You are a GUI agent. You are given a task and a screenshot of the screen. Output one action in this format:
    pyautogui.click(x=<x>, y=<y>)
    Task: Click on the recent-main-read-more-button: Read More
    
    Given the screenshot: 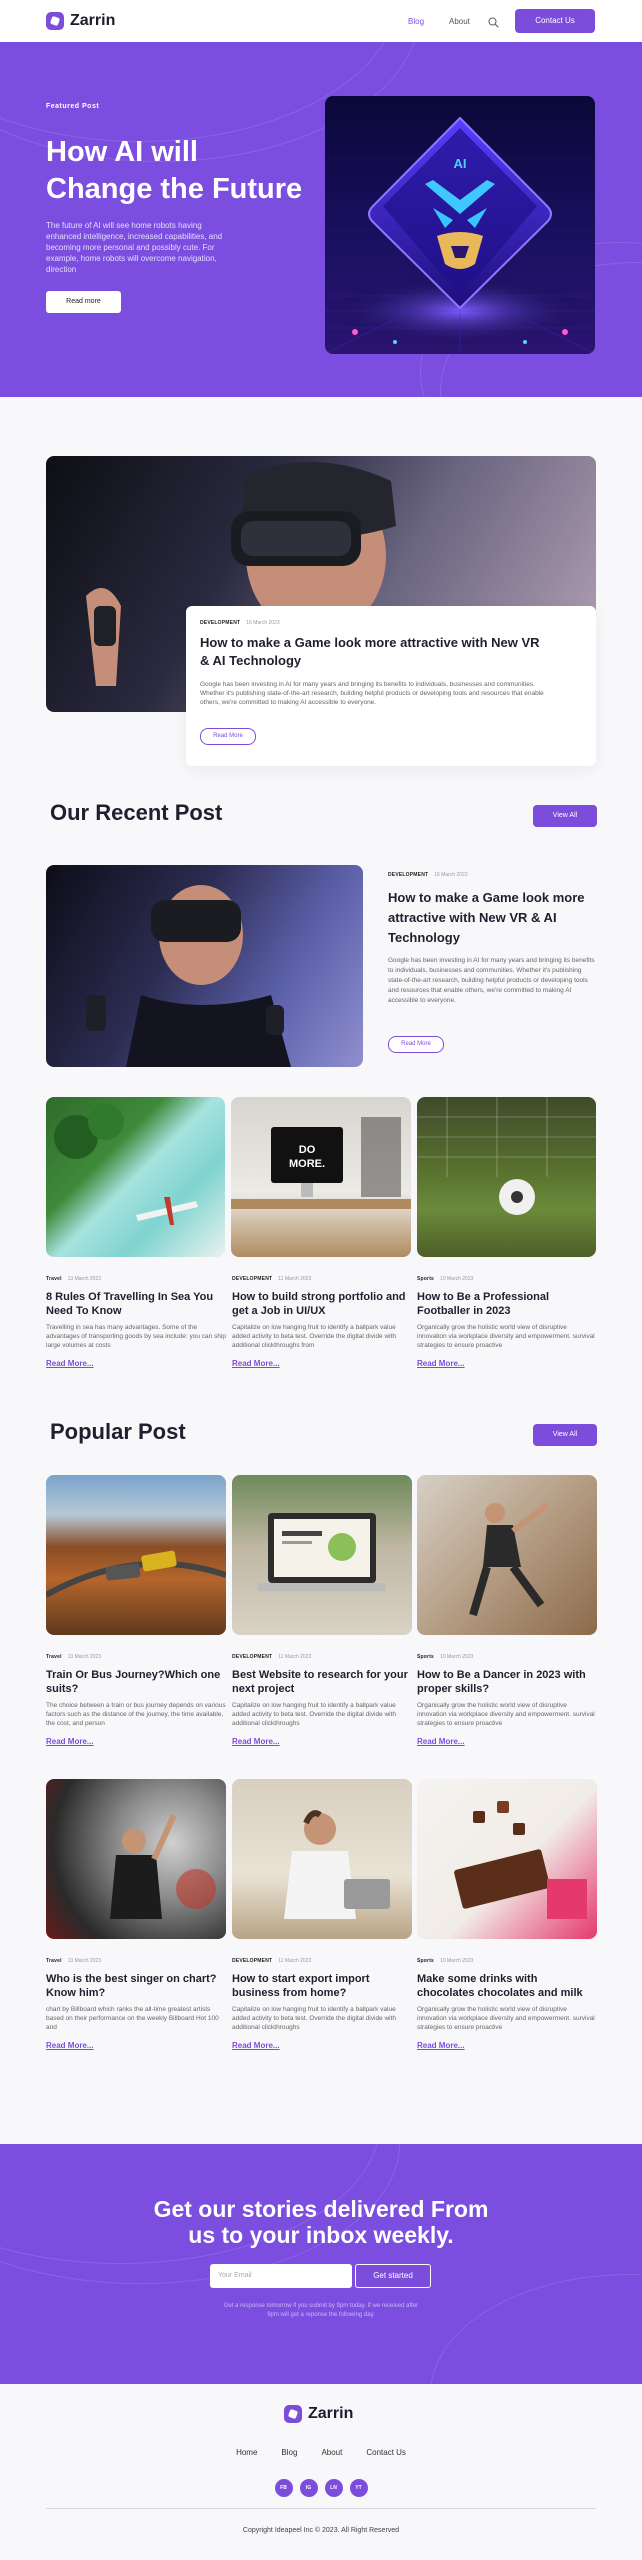 What is the action you would take?
    pyautogui.click(x=416, y=1044)
    